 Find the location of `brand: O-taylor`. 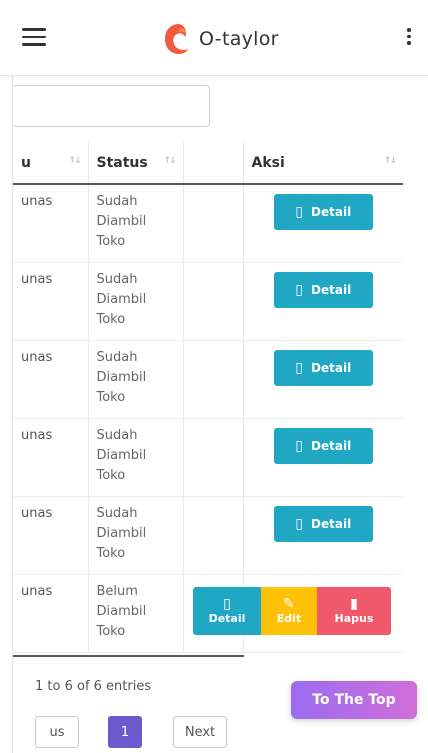

brand: O-taylor is located at coordinates (220, 39).